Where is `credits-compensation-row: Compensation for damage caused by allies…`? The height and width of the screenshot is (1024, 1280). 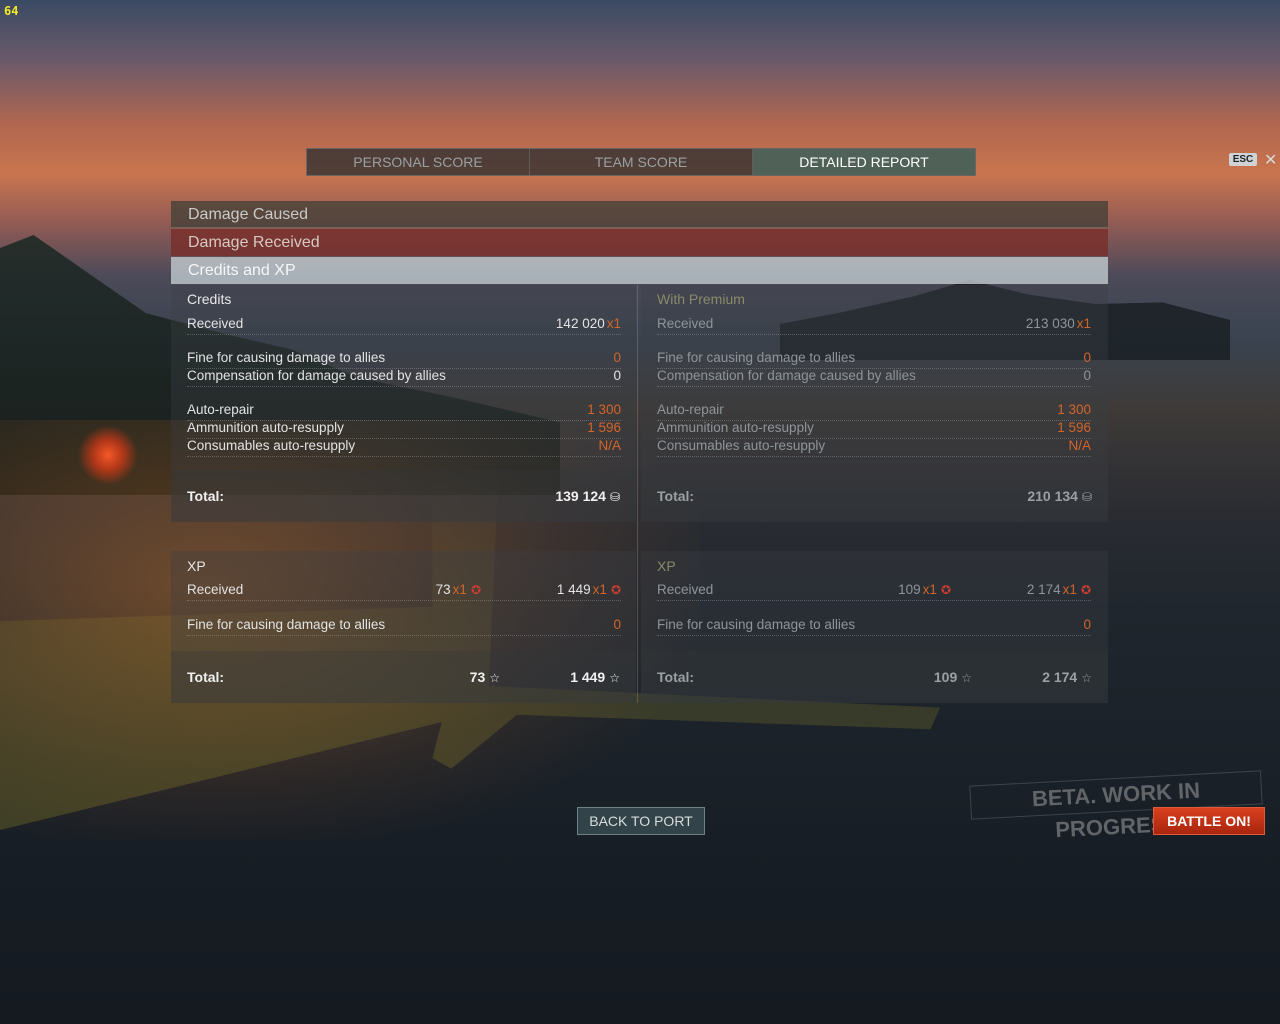 credits-compensation-row: Compensation for damage caused by allies… is located at coordinates (404, 377).